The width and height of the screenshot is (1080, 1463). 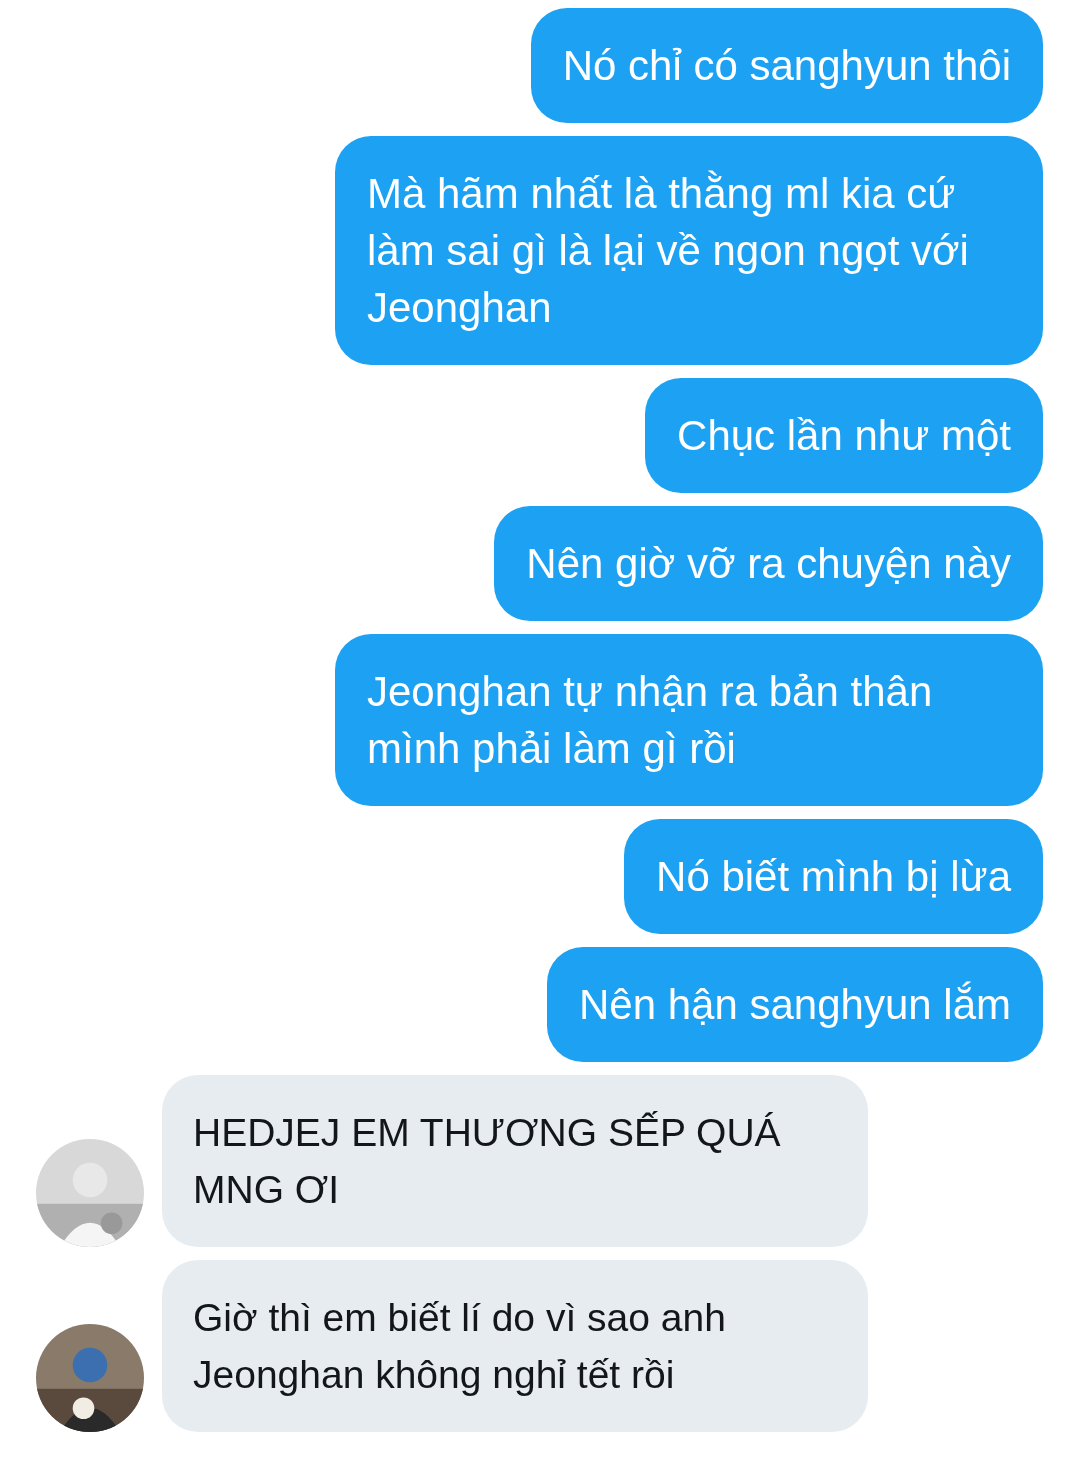 I want to click on outgoing-message: Mà hãm nhất là thằng ml kia cứ làm sai gì là lại về ngon ngọt với Jeonghan, so click(x=689, y=250).